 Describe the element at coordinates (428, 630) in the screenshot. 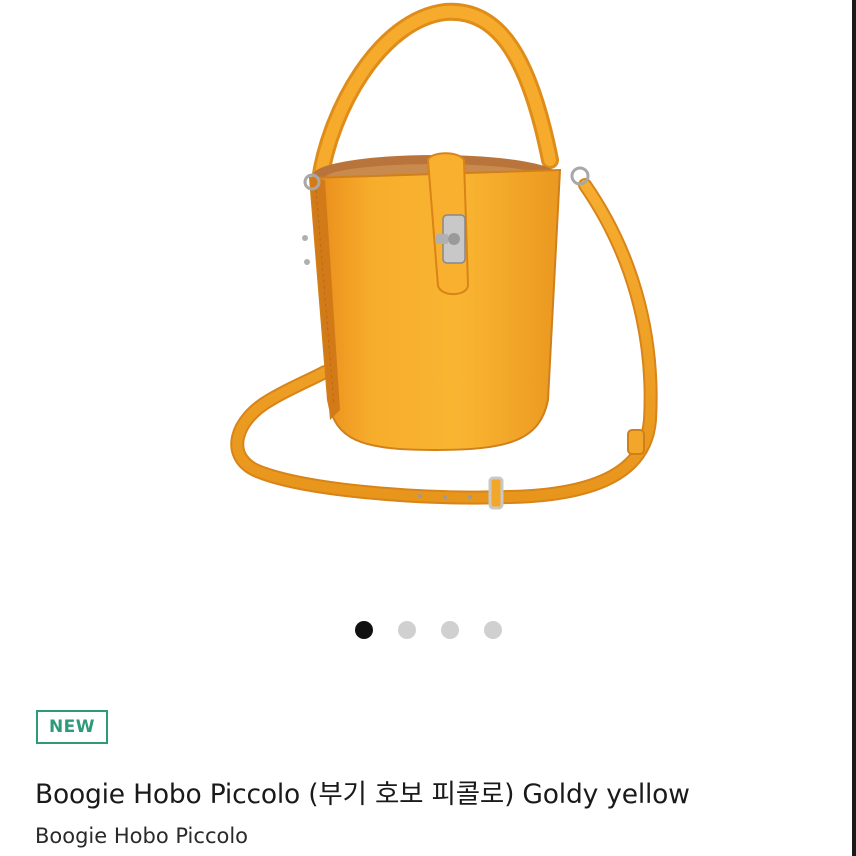

I see `gallery-pagination` at that location.